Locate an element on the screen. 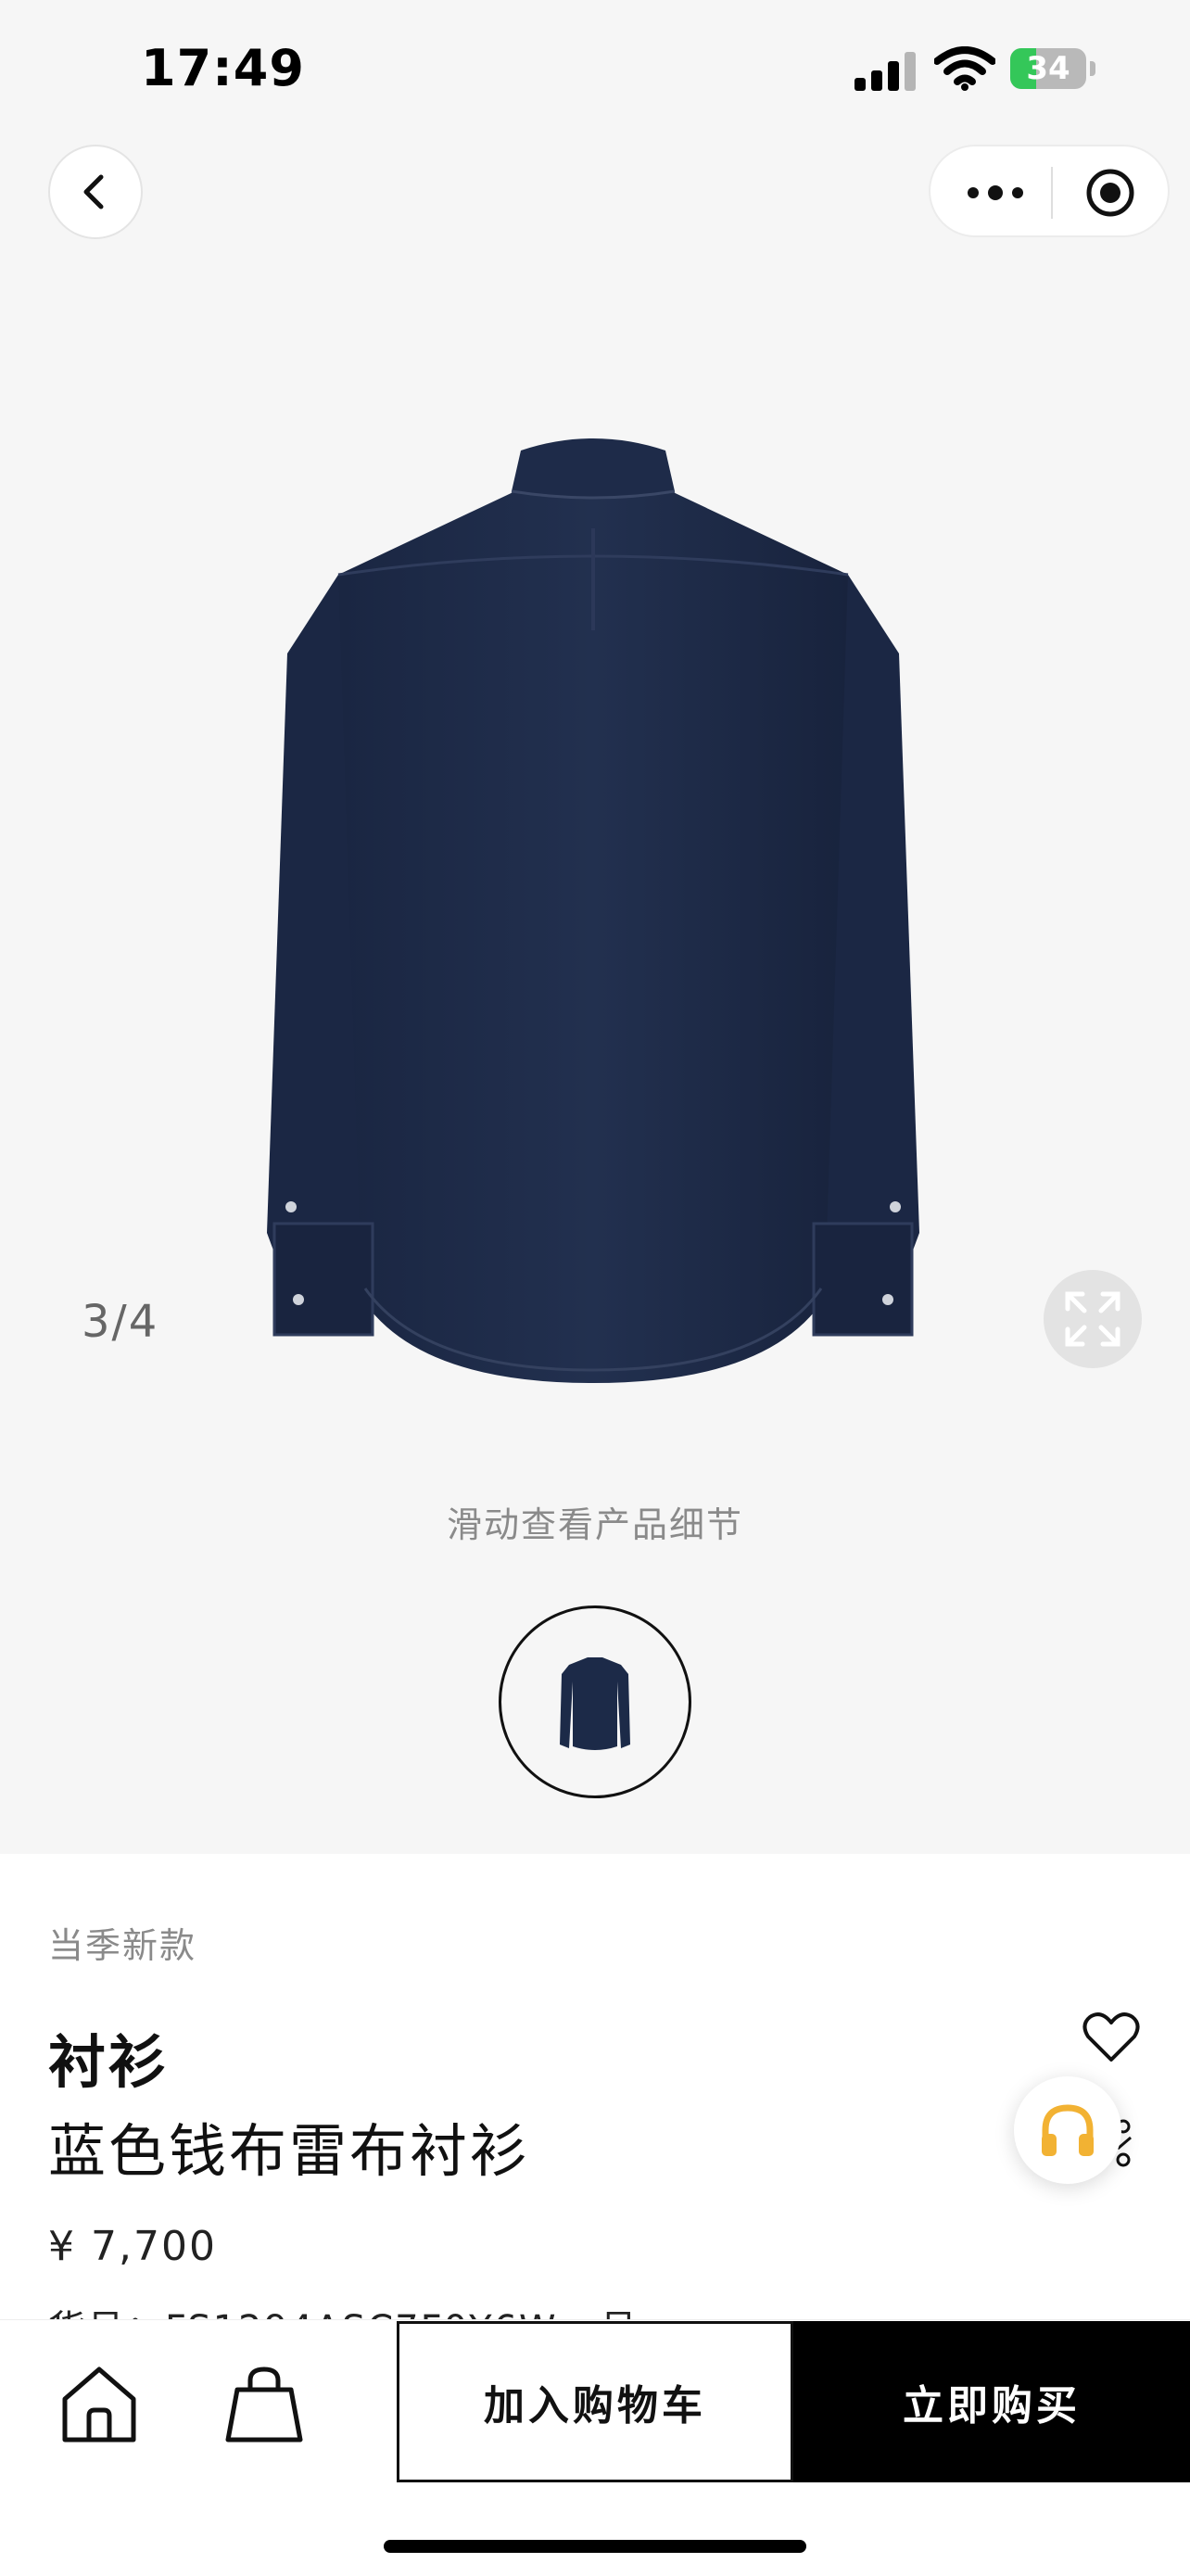 The width and height of the screenshot is (1190, 2576). signal-icon is located at coordinates (887, 70).